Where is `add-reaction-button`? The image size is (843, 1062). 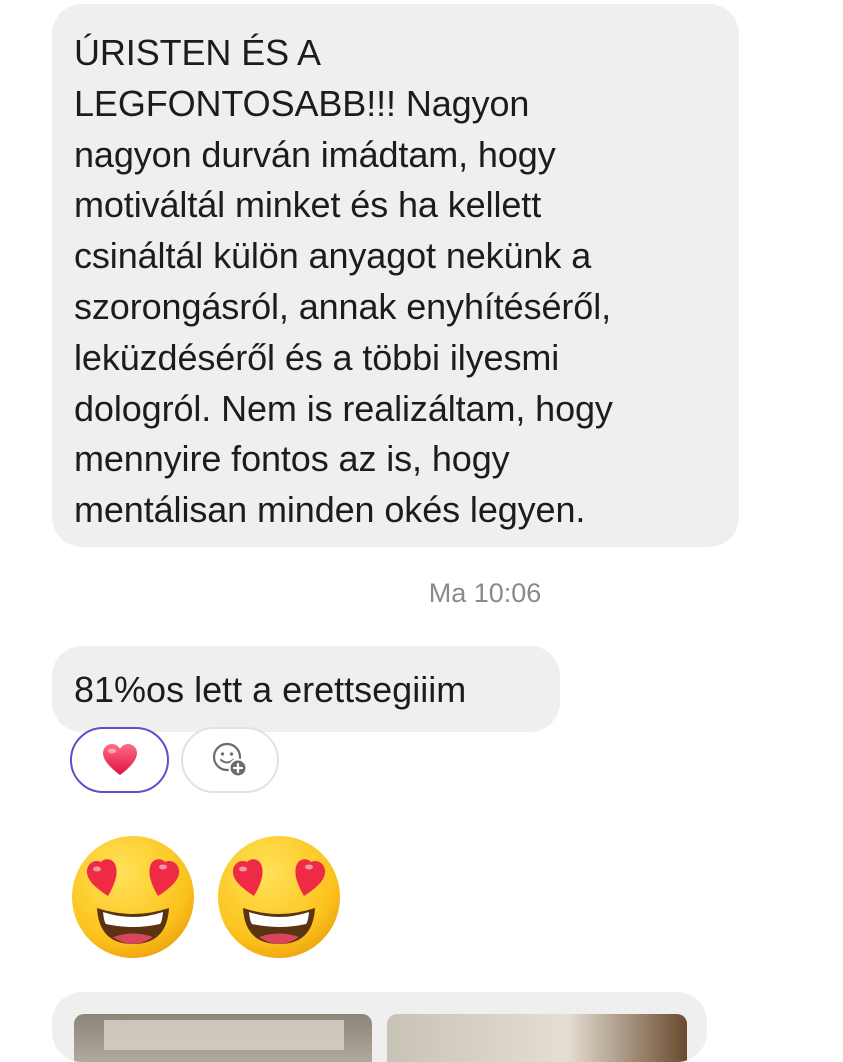
add-reaction-button is located at coordinates (230, 760).